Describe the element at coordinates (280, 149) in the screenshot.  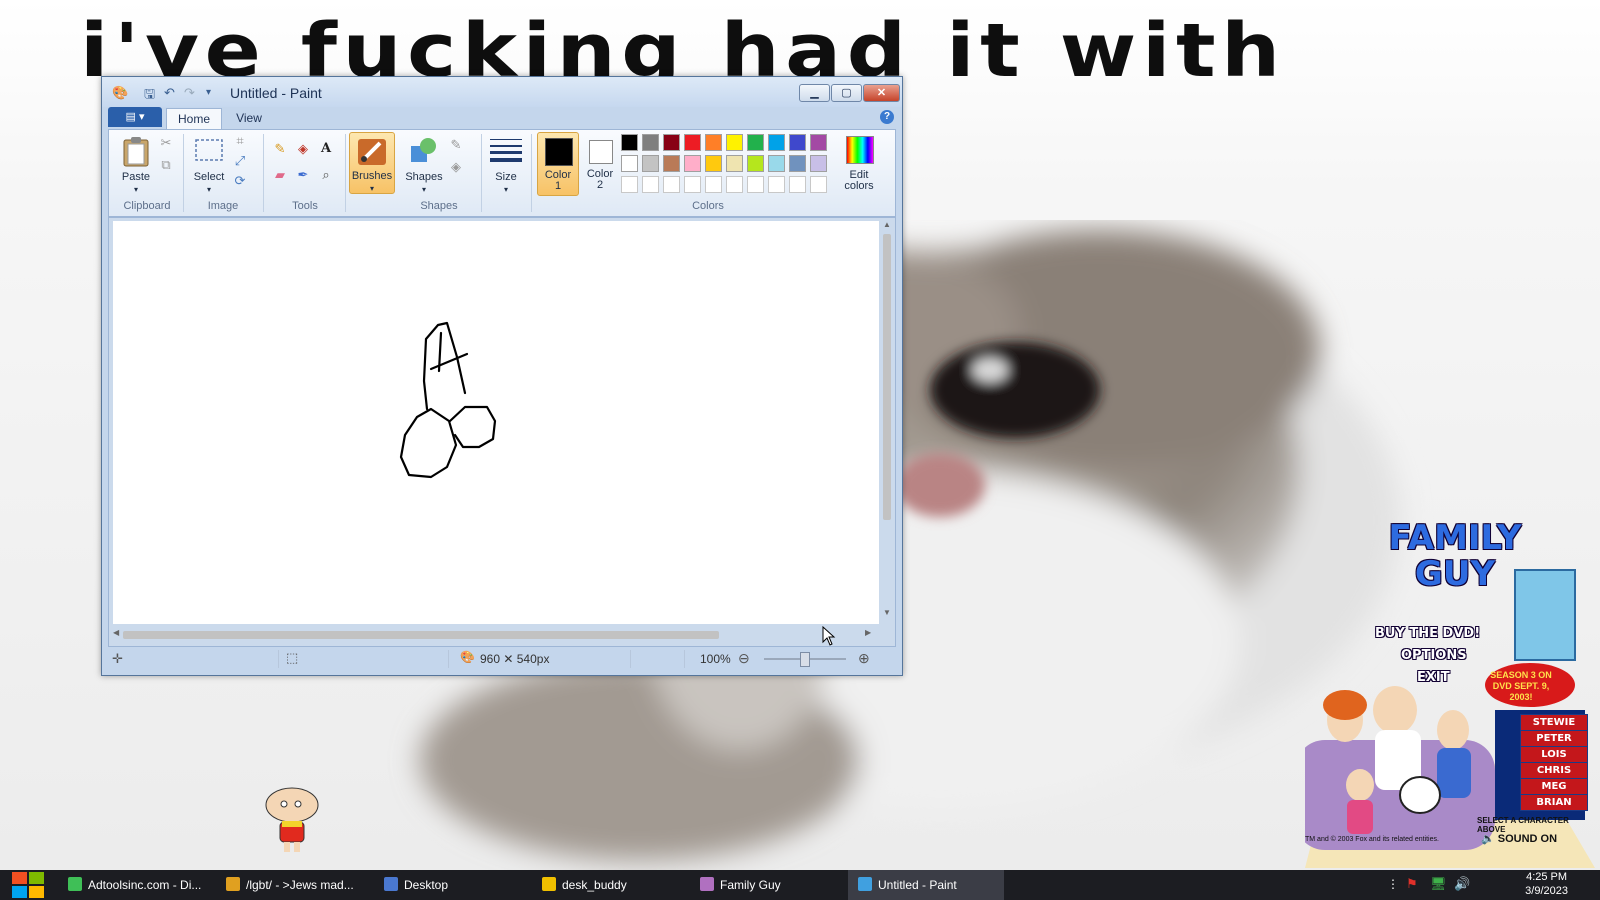
I see `pencil-icon: ✎` at that location.